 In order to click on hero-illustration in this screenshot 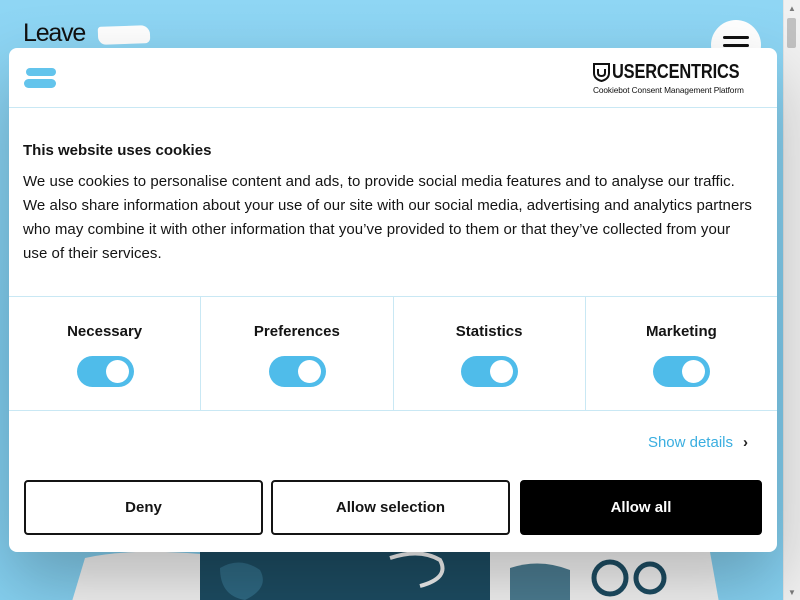, I will do `click(395, 574)`.